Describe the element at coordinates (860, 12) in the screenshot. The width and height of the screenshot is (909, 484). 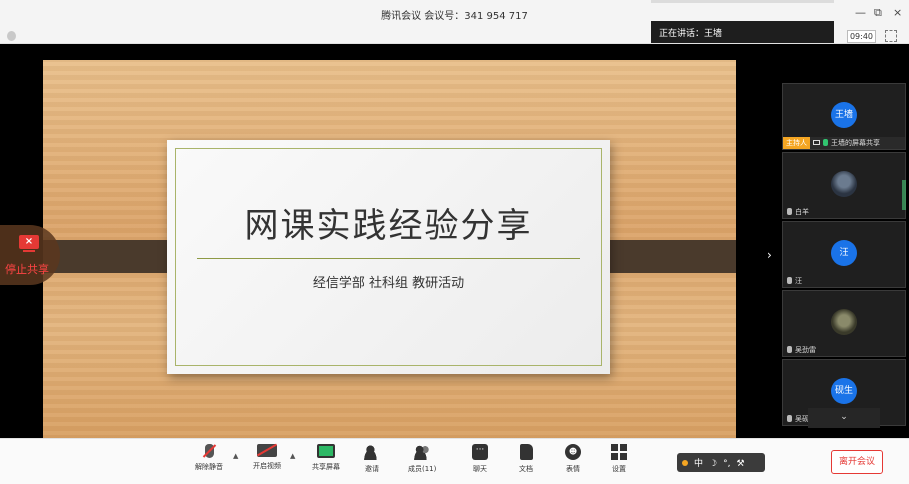
I see `minimize-button: —` at that location.